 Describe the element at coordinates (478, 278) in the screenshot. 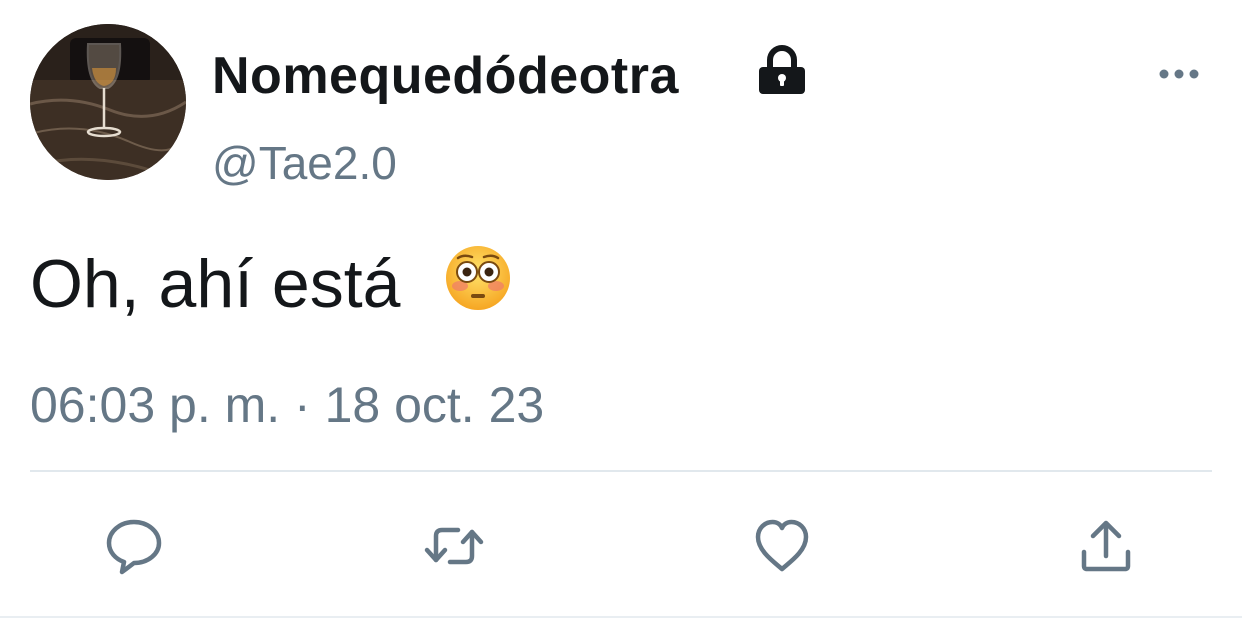

I see `flushed-face-emoji-icon` at that location.